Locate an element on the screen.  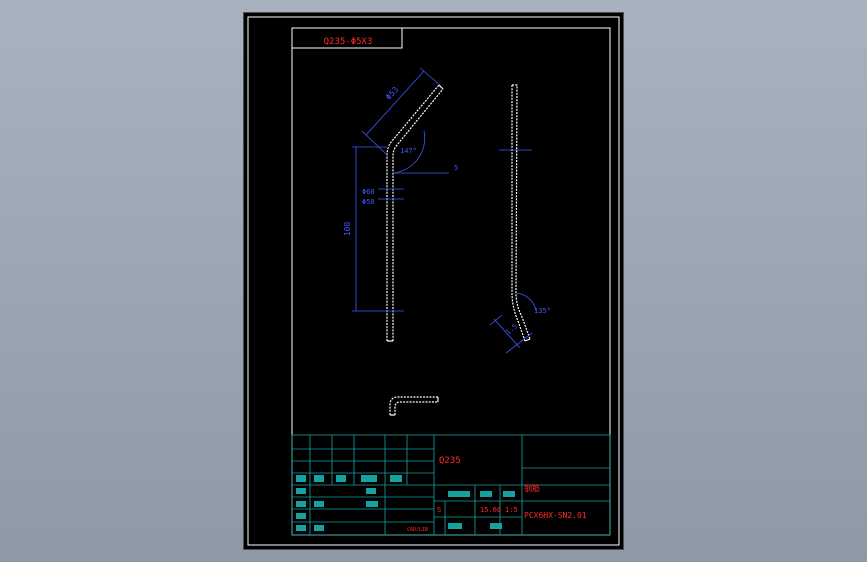
title-block-glyphs is located at coordinates (405, 503).